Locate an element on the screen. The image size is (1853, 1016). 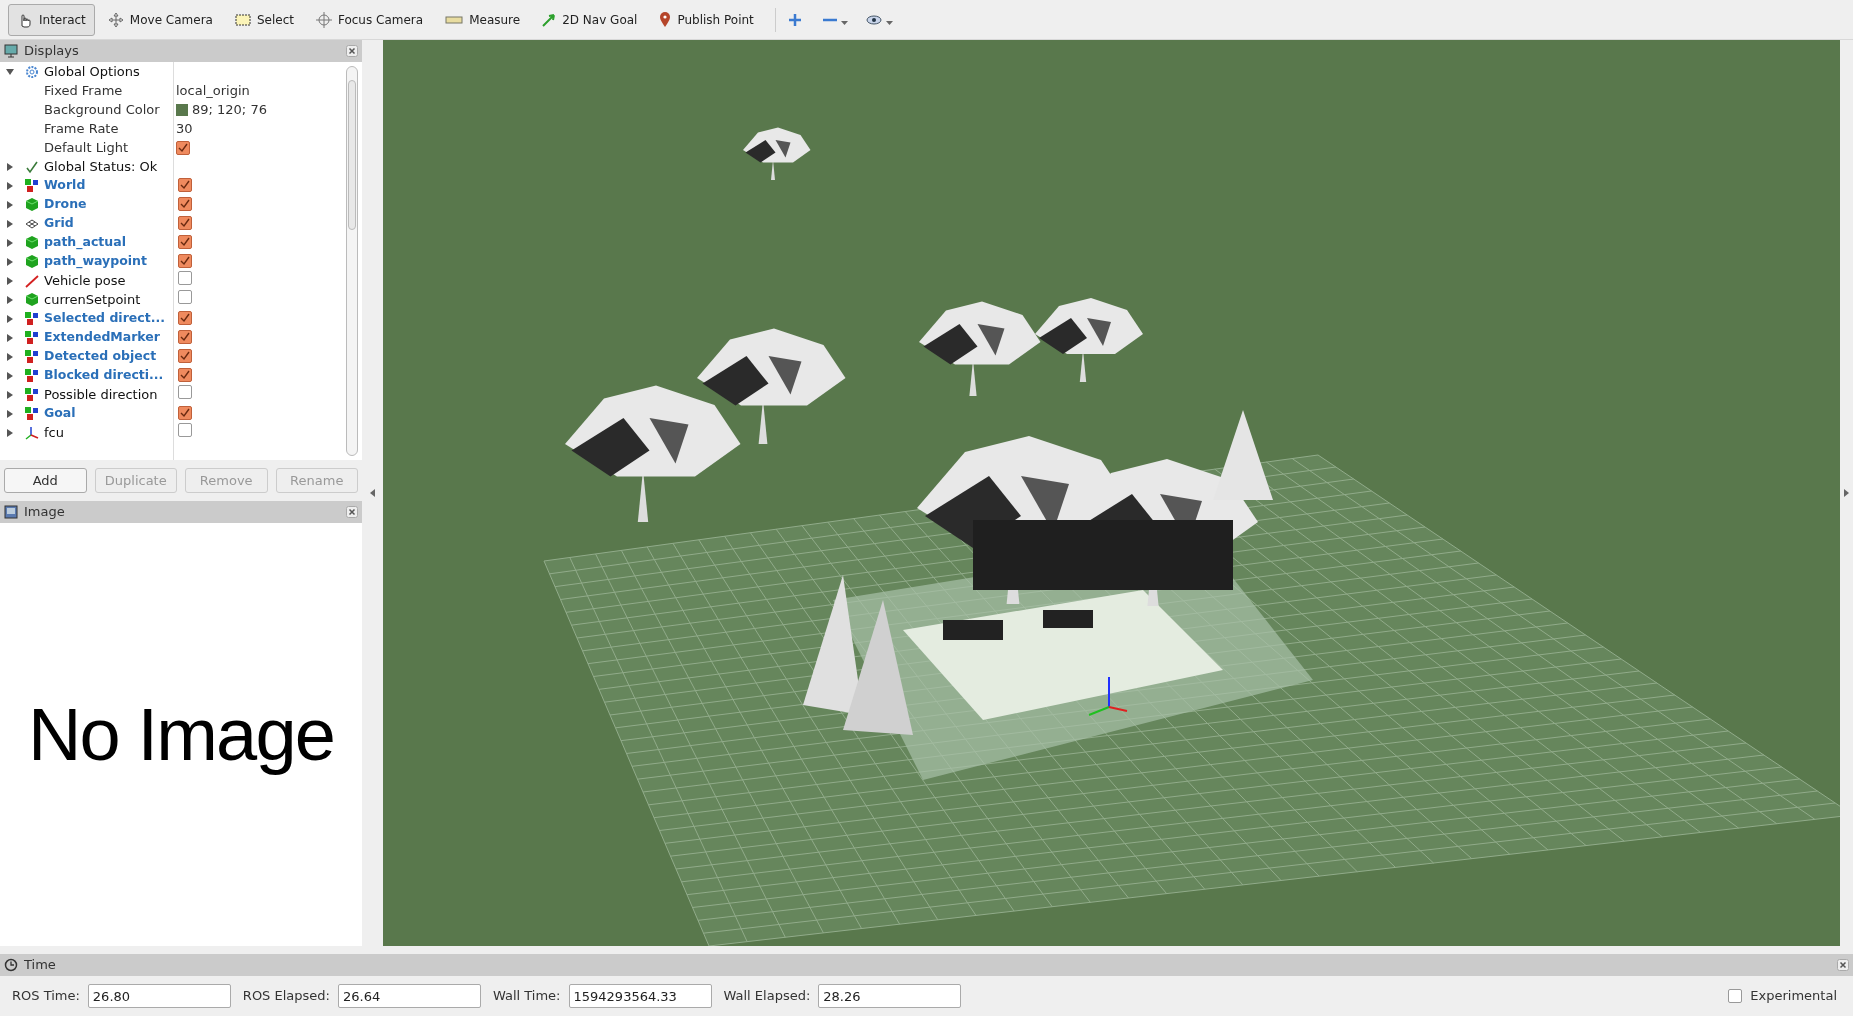
display-name: path_actual is located at coordinates (109, 242).